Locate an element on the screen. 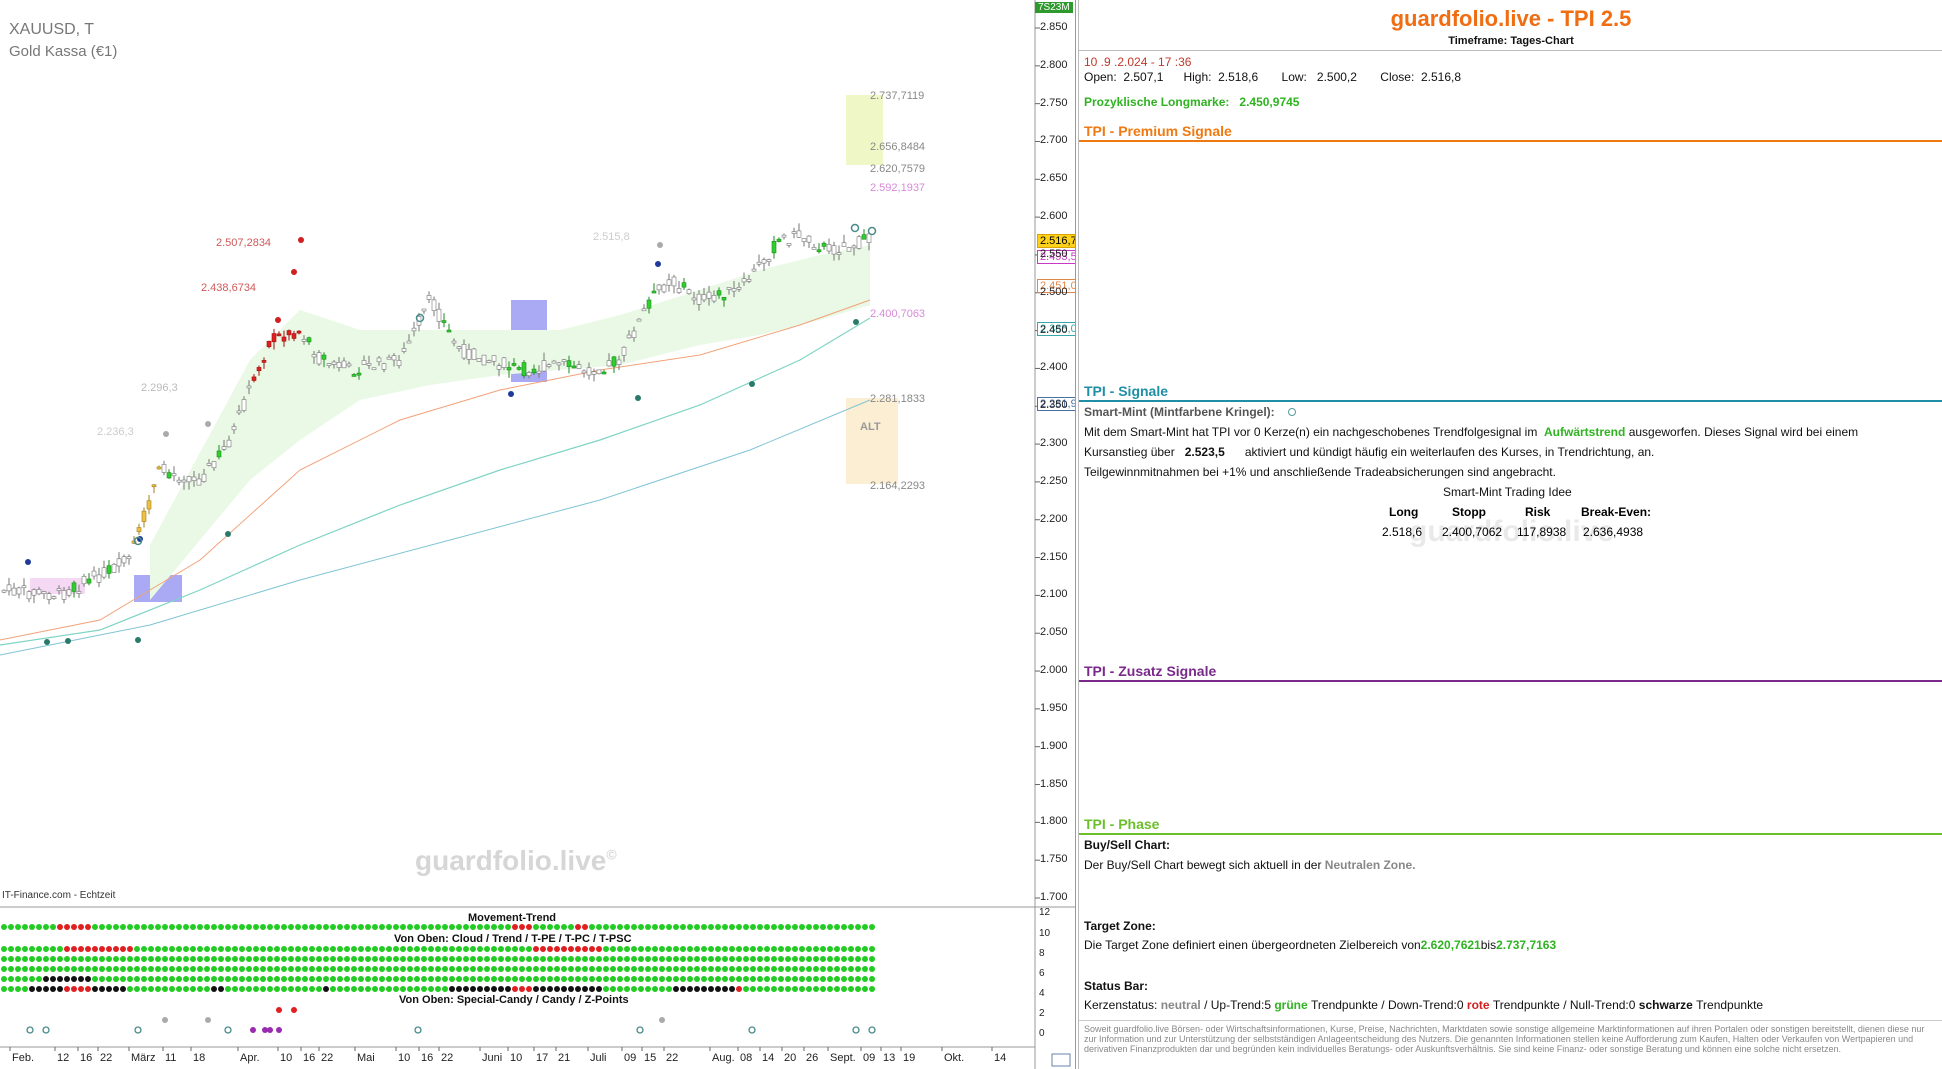  x-axis-label: Feb. is located at coordinates (23, 1058).